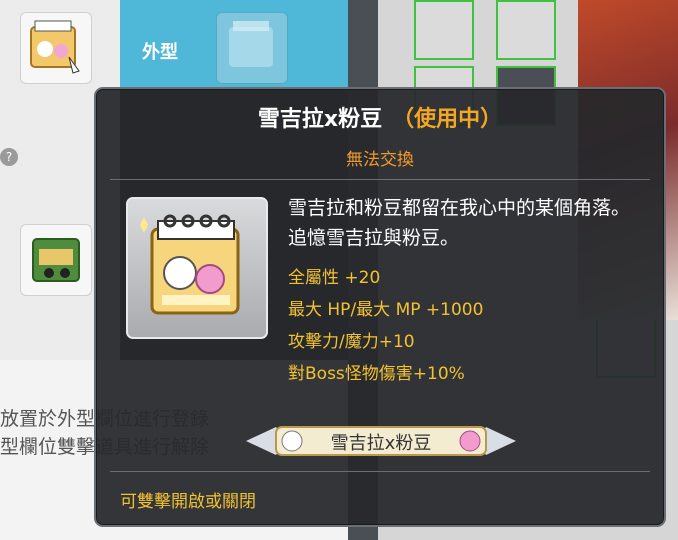  I want to click on medal-item-icon, so click(56, 260).